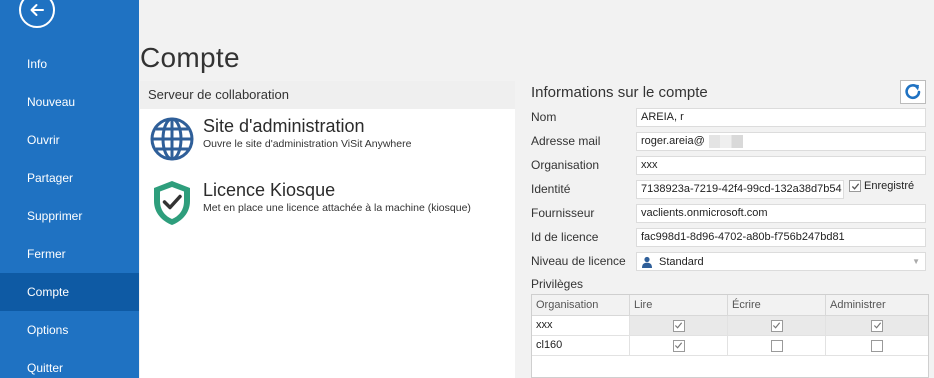 This screenshot has height=378, width=934. I want to click on row-org: xxx, so click(581, 325).